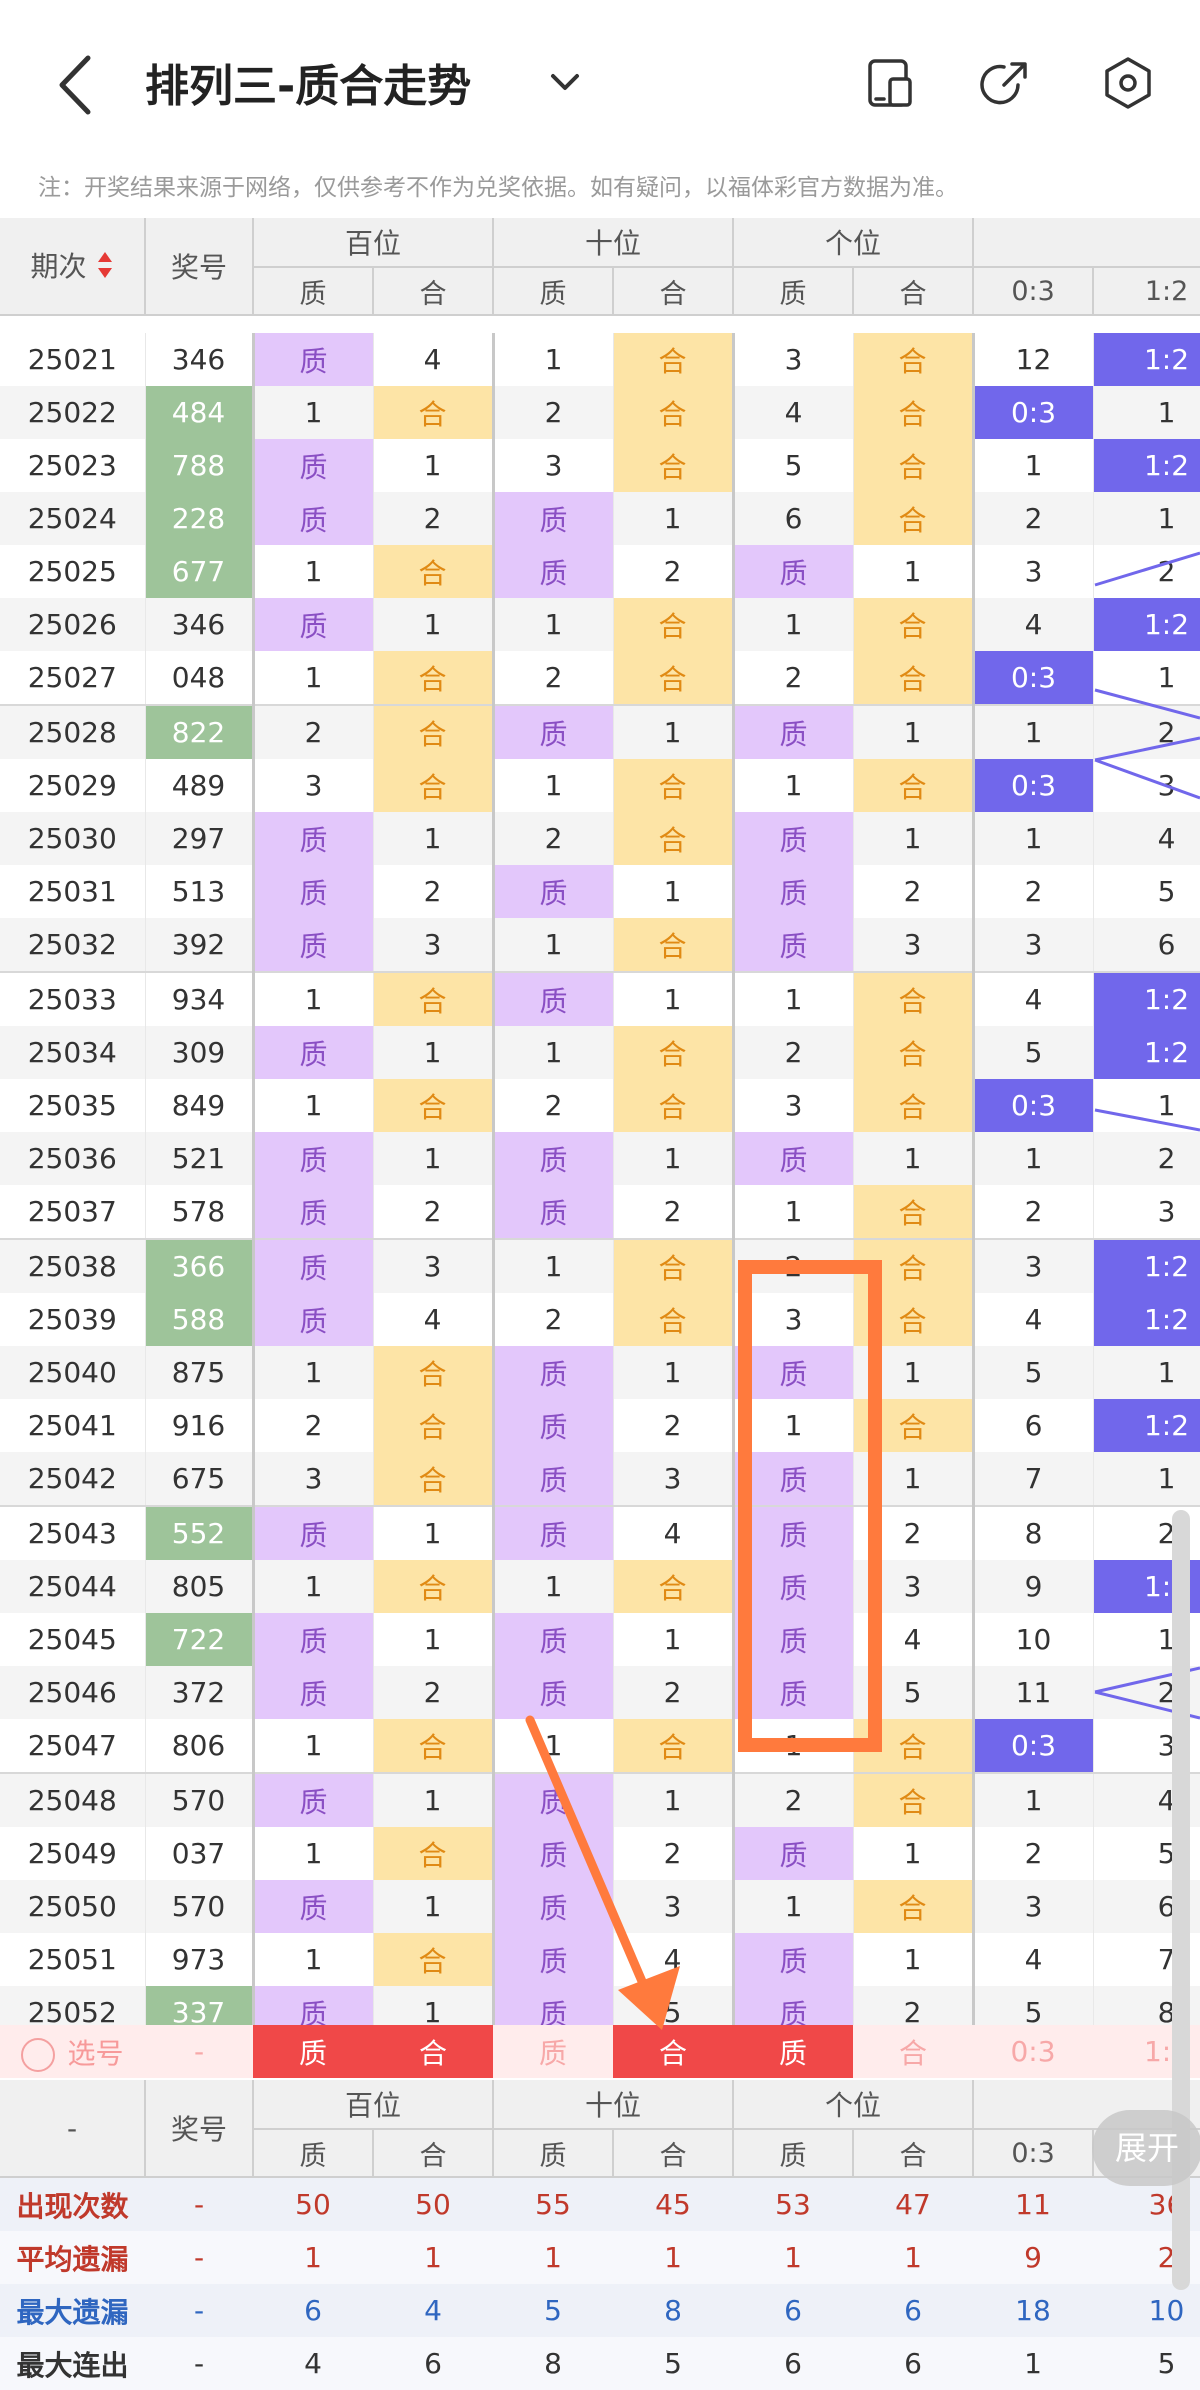 The width and height of the screenshot is (1200, 2390). Describe the element at coordinates (1033, 2051) in the screenshot. I see `select-cell: 0:3` at that location.